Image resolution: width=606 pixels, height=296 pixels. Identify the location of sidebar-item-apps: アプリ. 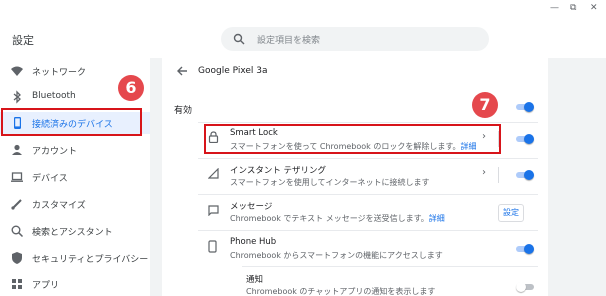
(75, 284).